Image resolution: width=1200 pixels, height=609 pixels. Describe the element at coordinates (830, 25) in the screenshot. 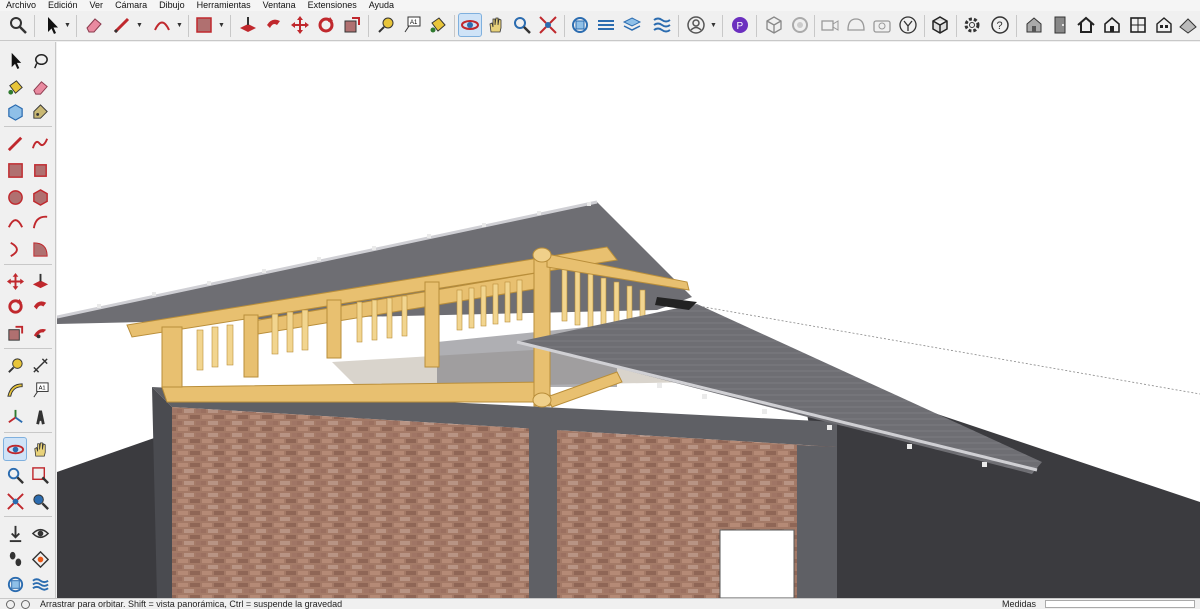

I see `video-icon` at that location.